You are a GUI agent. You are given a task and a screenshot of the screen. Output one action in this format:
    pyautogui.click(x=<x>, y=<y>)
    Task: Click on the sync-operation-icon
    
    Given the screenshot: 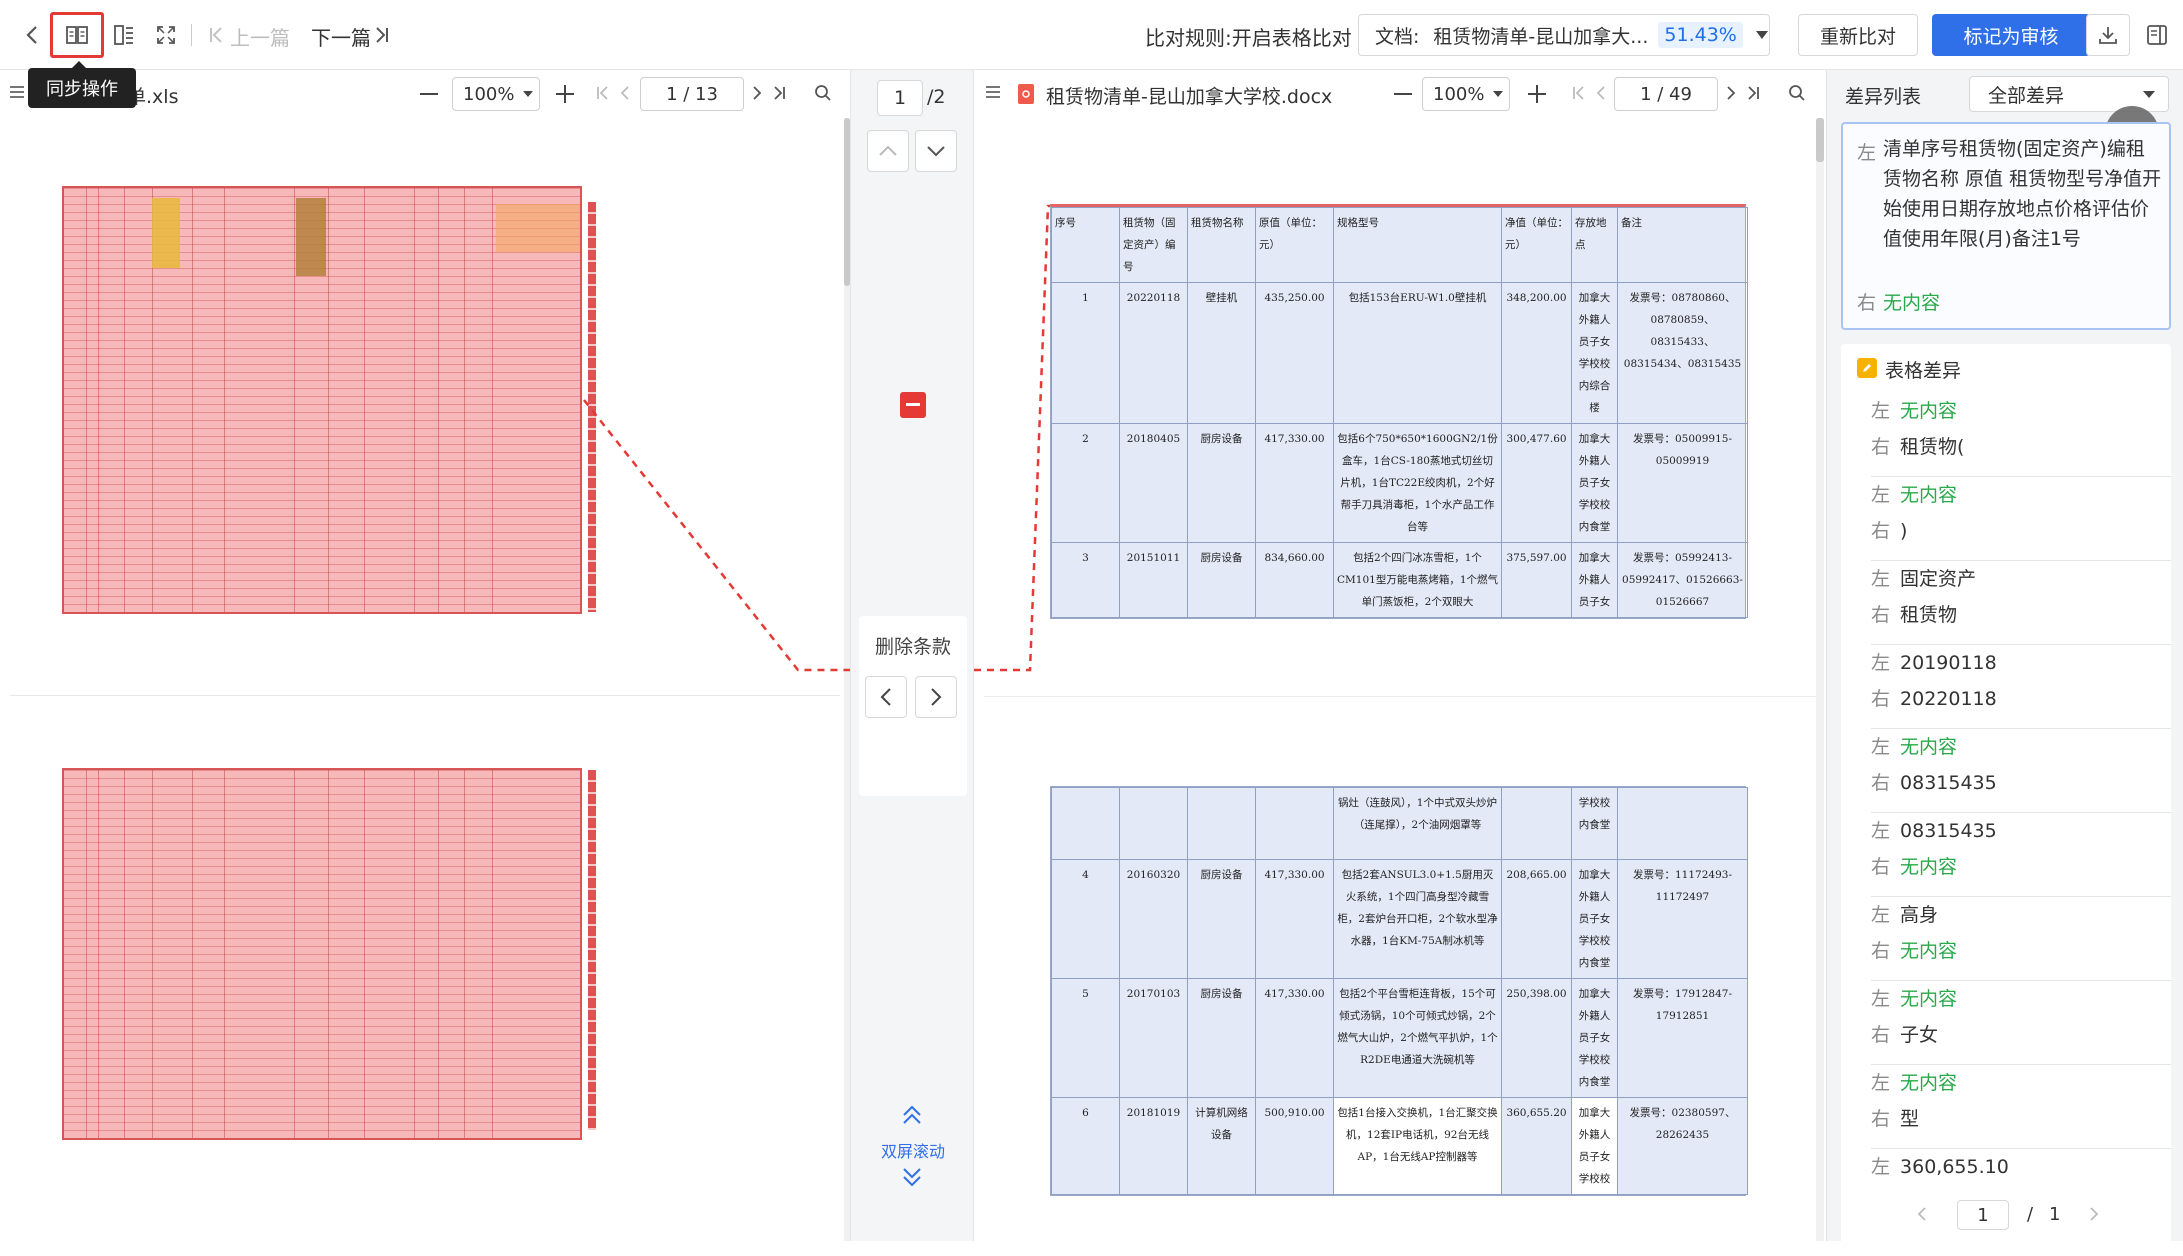 What is the action you would take?
    pyautogui.click(x=77, y=35)
    